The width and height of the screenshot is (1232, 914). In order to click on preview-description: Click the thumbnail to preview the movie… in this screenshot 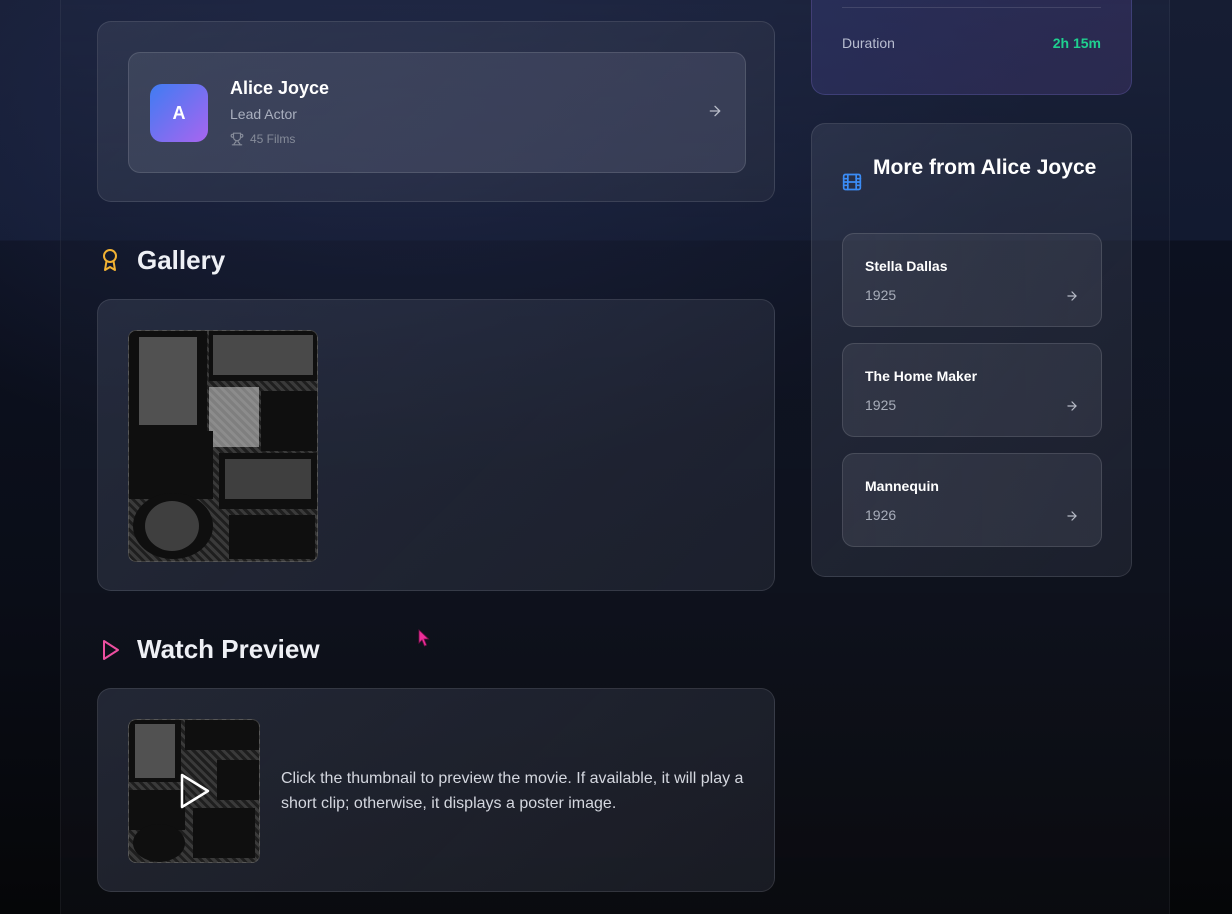, I will do `click(512, 791)`.